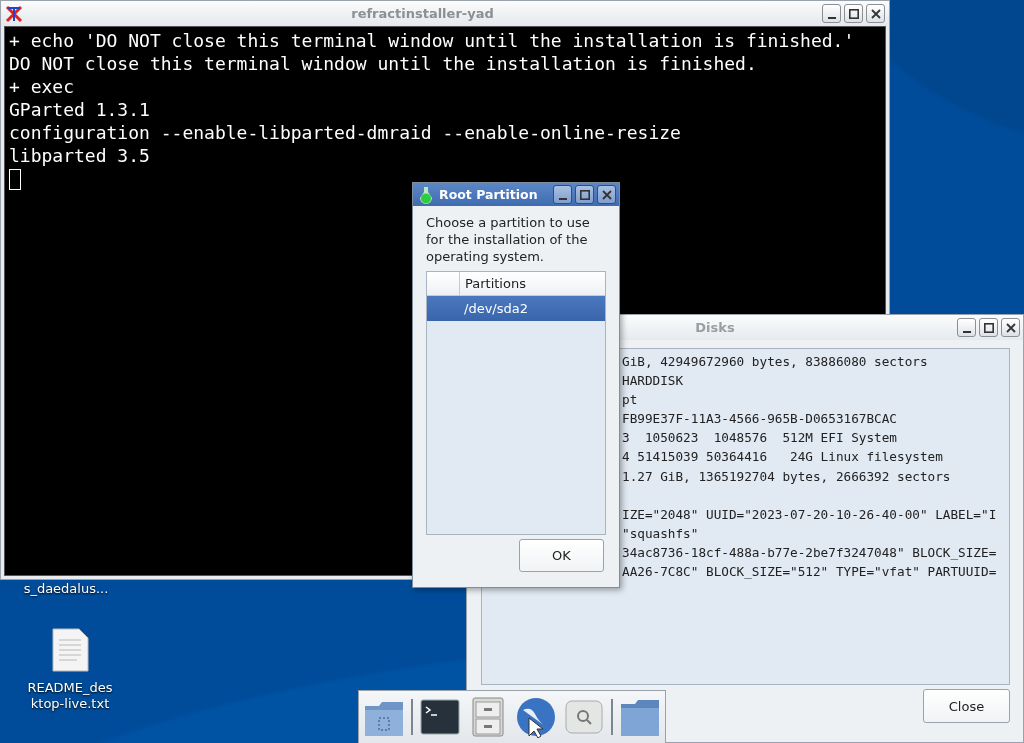 This screenshot has height=743, width=1024. Describe the element at coordinates (630, 400) in the screenshot. I see `disk-info-line: pt` at that location.